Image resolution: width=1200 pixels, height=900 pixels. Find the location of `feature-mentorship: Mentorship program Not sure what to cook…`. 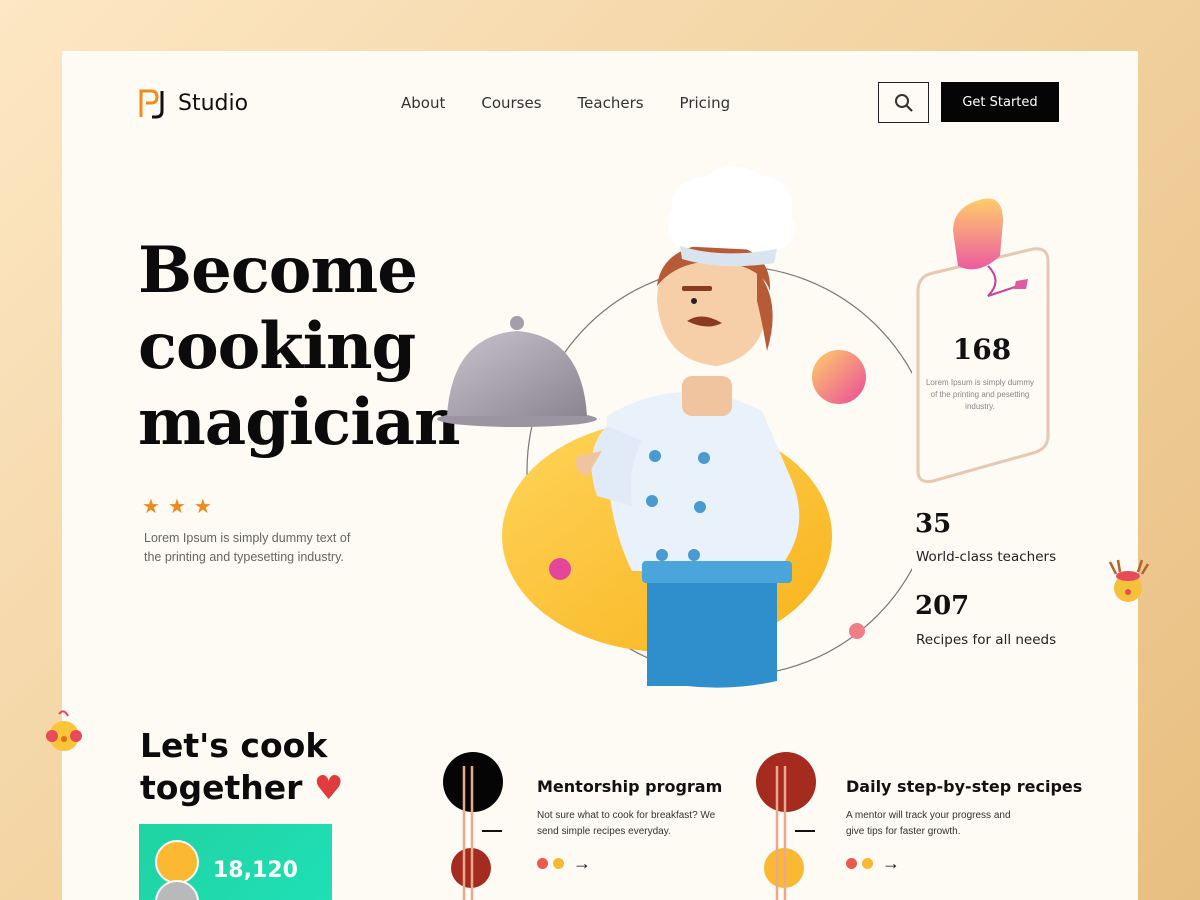

feature-mentorship: Mentorship program Not sure what to cook… is located at coordinates (629, 808).